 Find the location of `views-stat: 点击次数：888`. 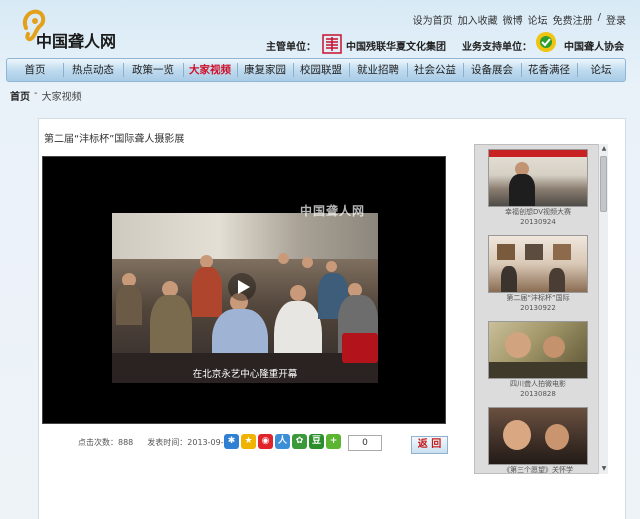

views-stat: 点击次数：888 is located at coordinates (105, 442).